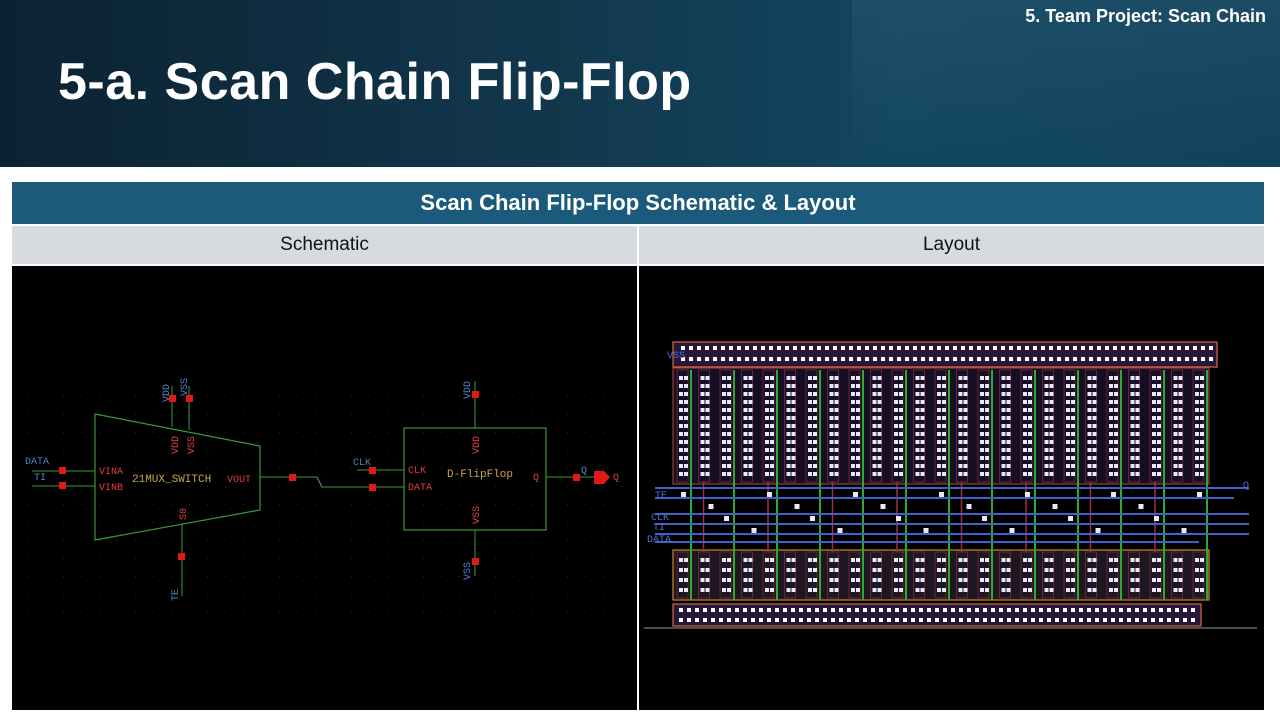 This screenshot has width=1280, height=720. Describe the element at coordinates (324, 245) in the screenshot. I see `column-header-schematic: Schematic` at that location.